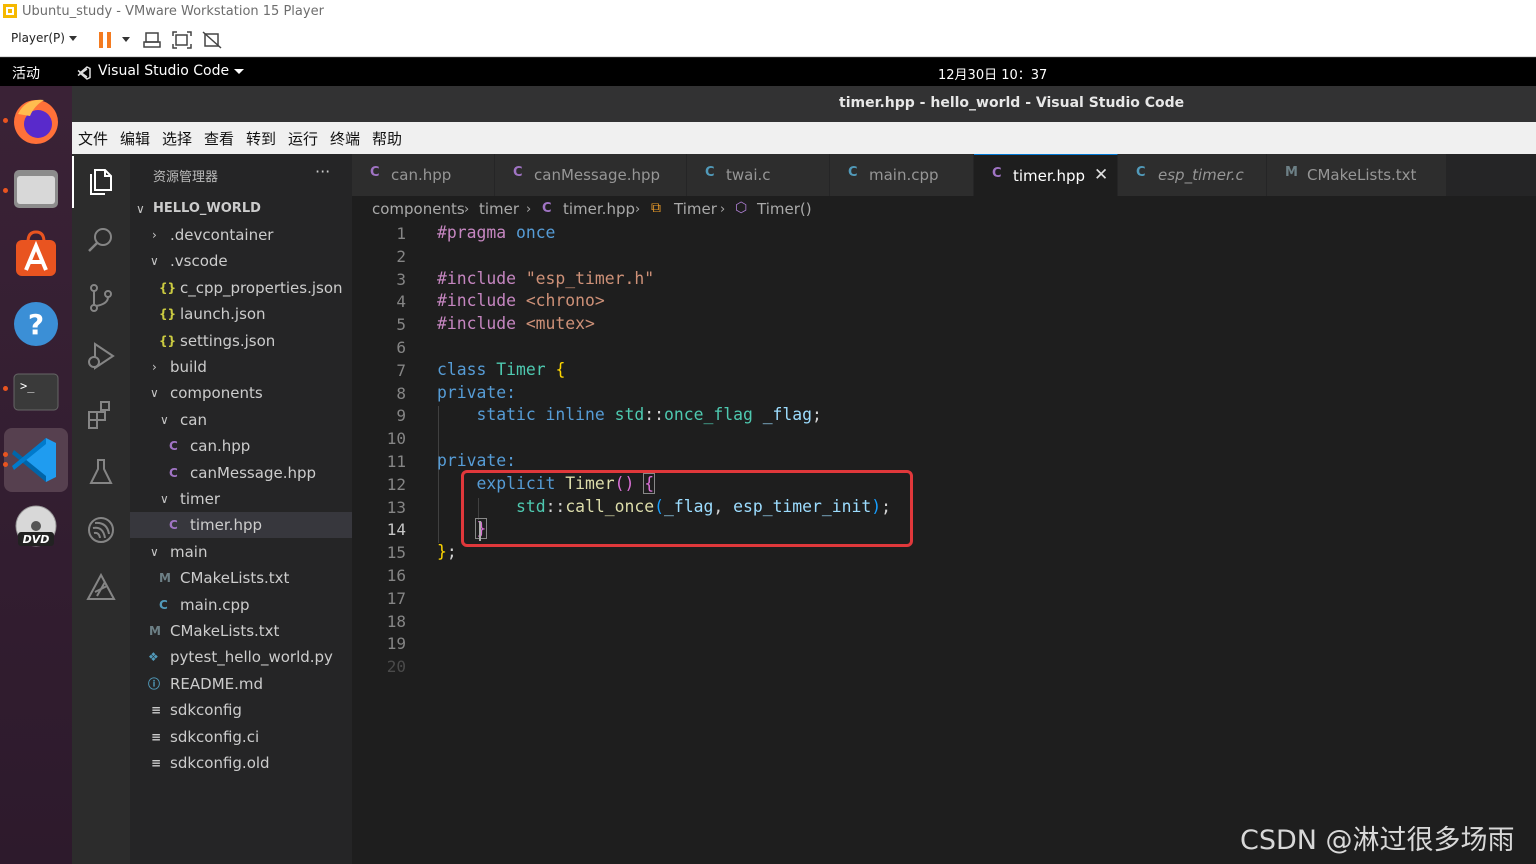 Image resolution: width=1536 pixels, height=864 pixels. What do you see at coordinates (177, 138) in the screenshot?
I see `menu-selection: 选择` at bounding box center [177, 138].